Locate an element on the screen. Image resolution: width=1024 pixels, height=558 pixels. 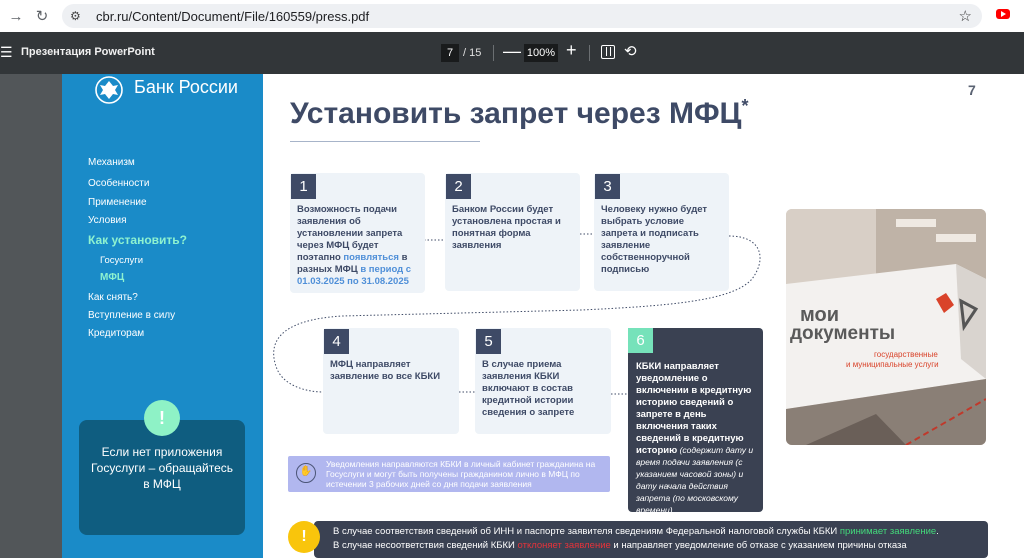
forward-arrow-icon: → is located at coordinates (16, 16).